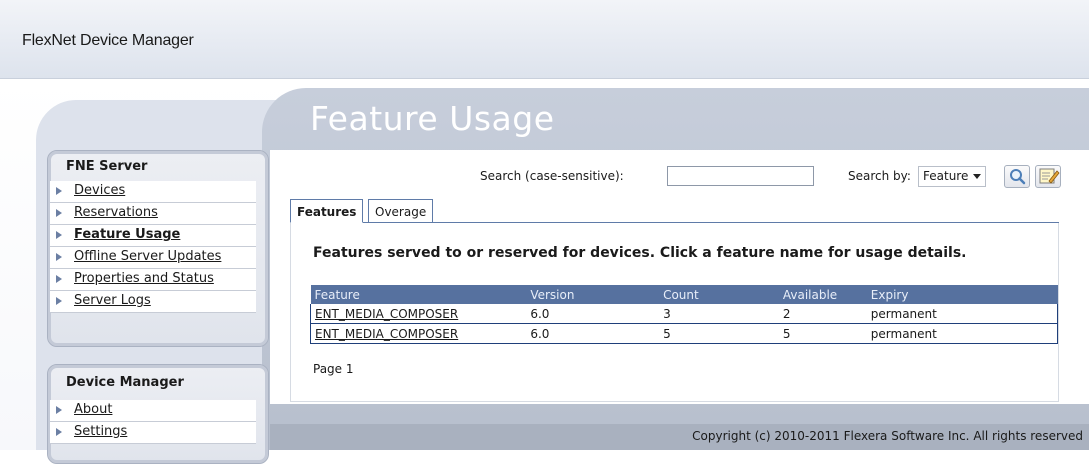 This screenshot has width=1089, height=464. Describe the element at coordinates (153, 302) in the screenshot. I see `sidebar-item-server-logs: Server Logs` at that location.